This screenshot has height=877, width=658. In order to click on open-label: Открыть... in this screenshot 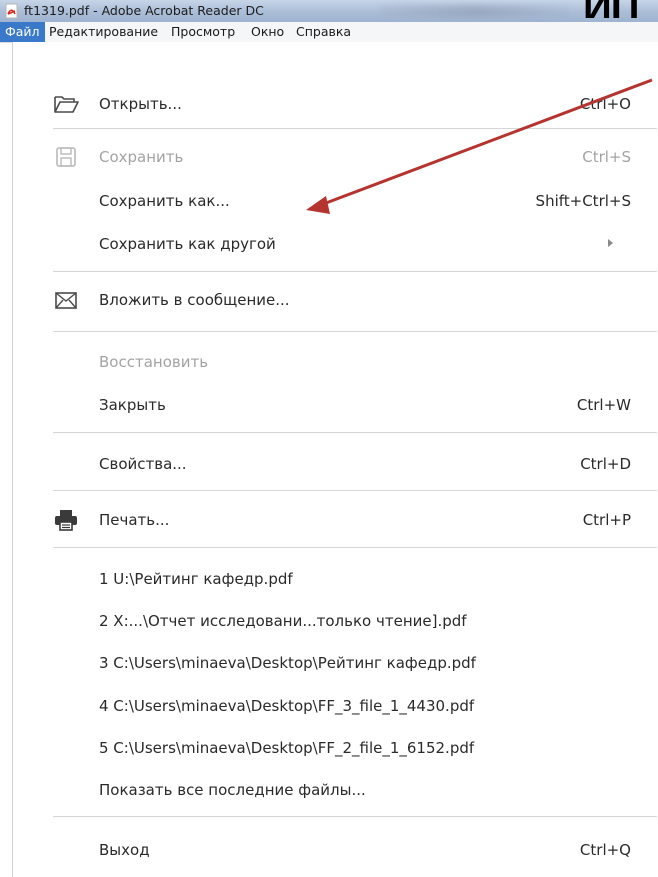, I will do `click(140, 104)`.